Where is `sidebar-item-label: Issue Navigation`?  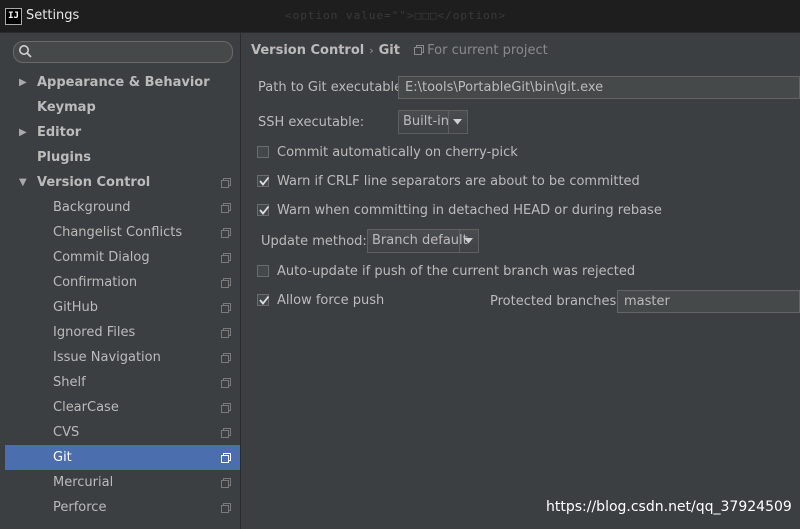
sidebar-item-label: Issue Navigation is located at coordinates (107, 357).